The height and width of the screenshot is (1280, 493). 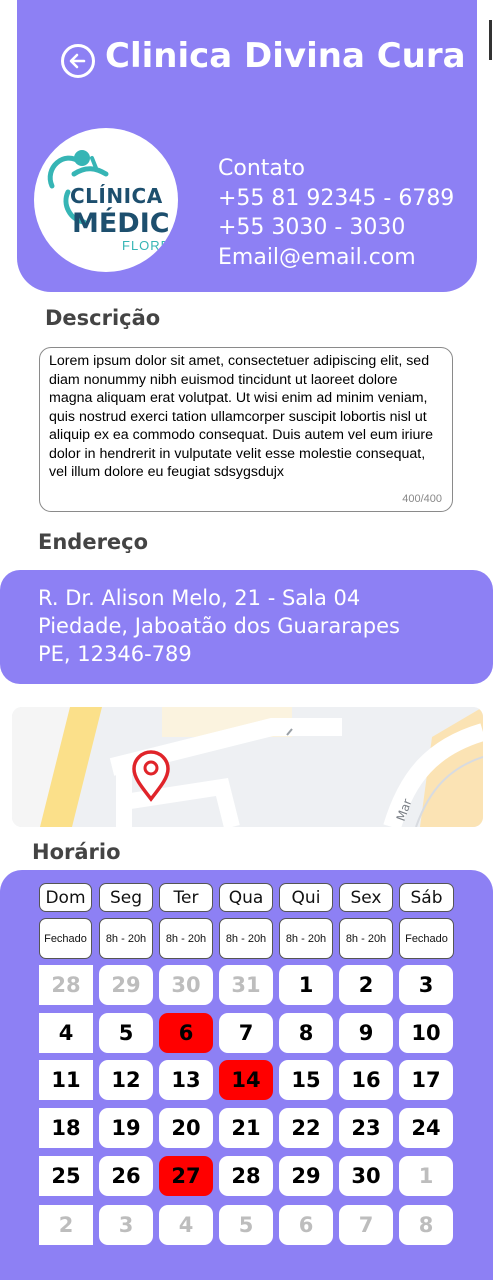 What do you see at coordinates (246, 985) in the screenshot?
I see `calendar-day-cell: 31` at bounding box center [246, 985].